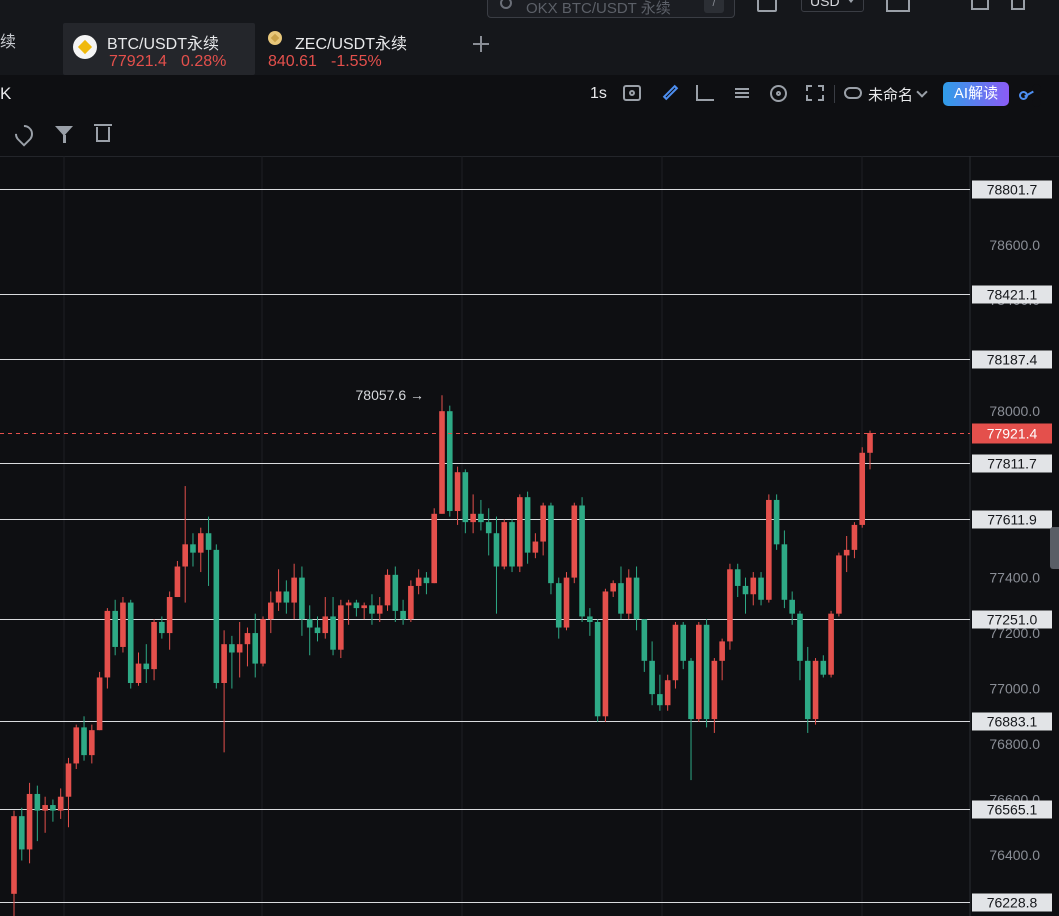 This screenshot has height=916, width=1059. Describe the element at coordinates (529, 135) in the screenshot. I see `drawing-toolbar` at that location.